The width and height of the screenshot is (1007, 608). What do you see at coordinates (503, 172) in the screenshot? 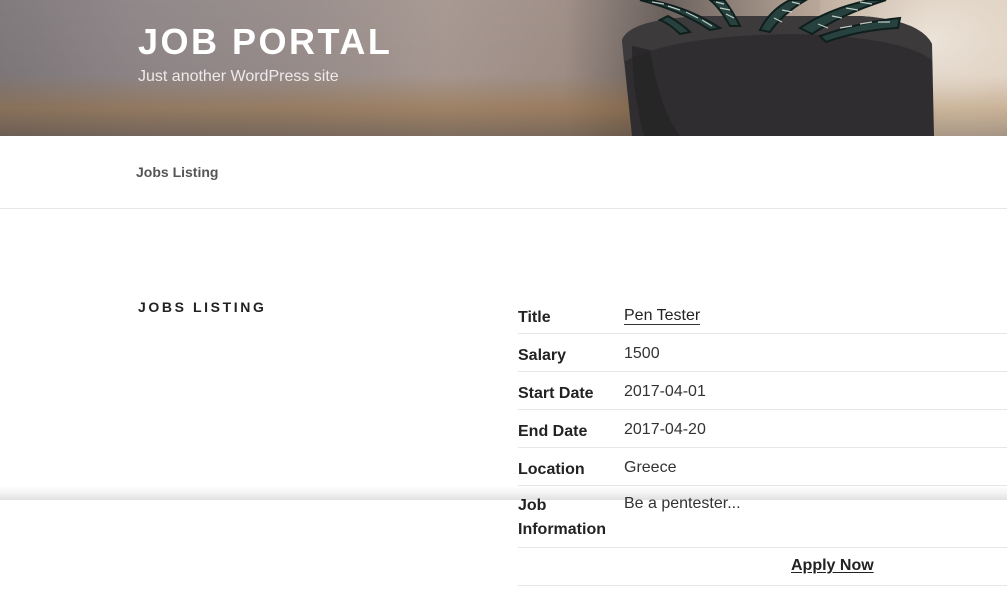
I see `main-navigation: Jobs Listing` at bounding box center [503, 172].